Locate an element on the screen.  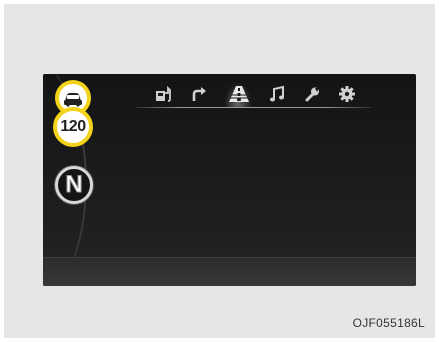
cluster-menu-bar is located at coordinates (253, 95).